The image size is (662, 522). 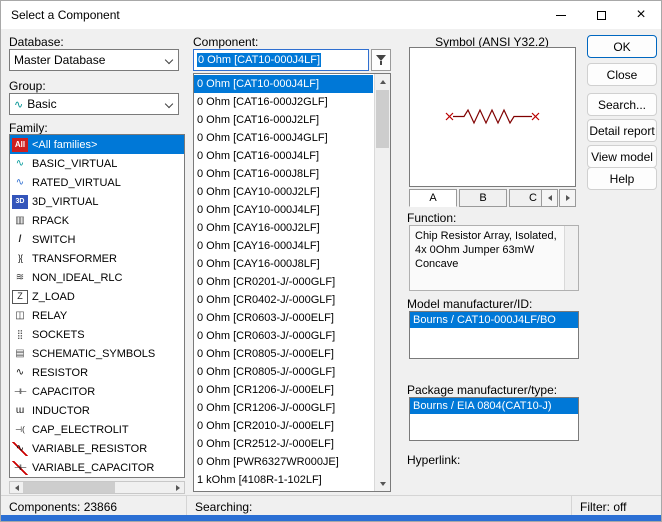 I want to click on family-list-item: Z_LOAD, so click(x=97, y=296).